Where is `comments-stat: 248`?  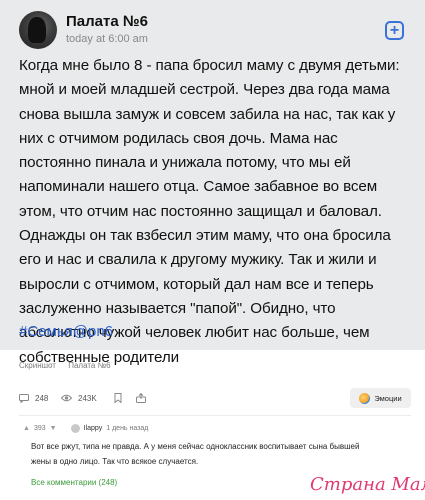 comments-stat: 248 is located at coordinates (33, 398).